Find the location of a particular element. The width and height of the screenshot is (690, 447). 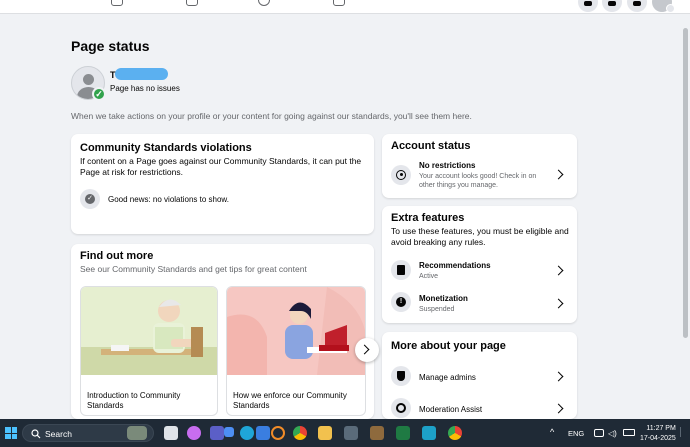

page-title: Page status is located at coordinates (110, 46).